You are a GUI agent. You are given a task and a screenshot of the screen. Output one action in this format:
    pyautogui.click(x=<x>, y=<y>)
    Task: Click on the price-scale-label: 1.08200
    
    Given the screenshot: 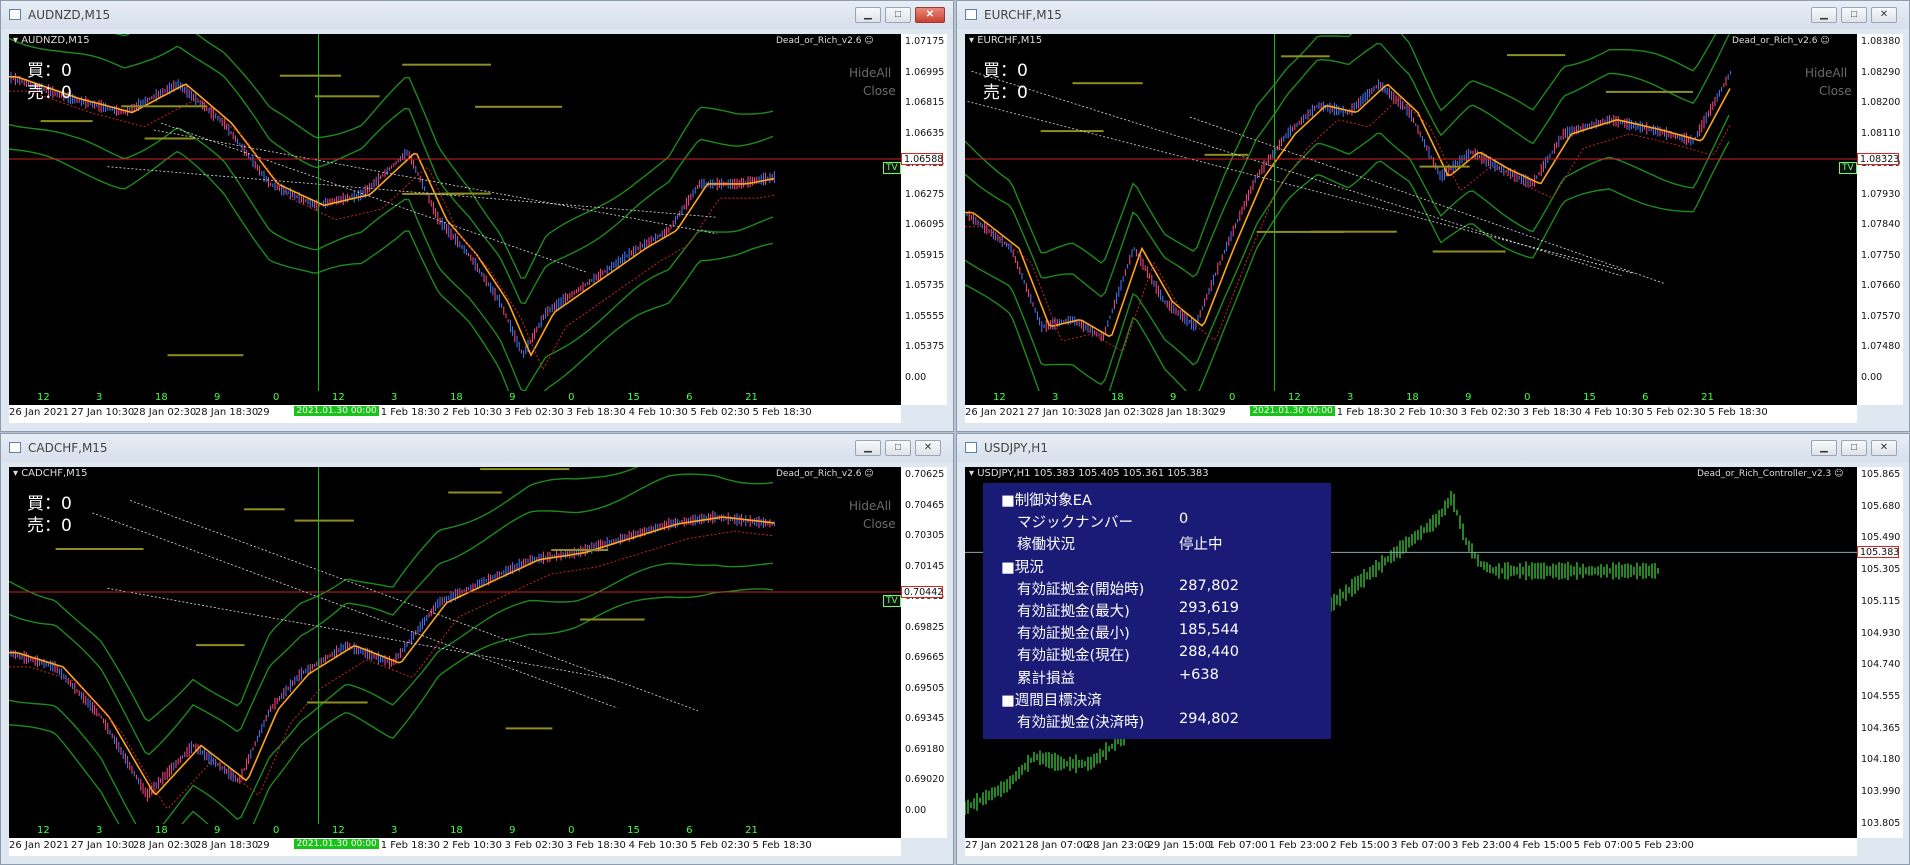 What is the action you would take?
    pyautogui.click(x=1881, y=103)
    